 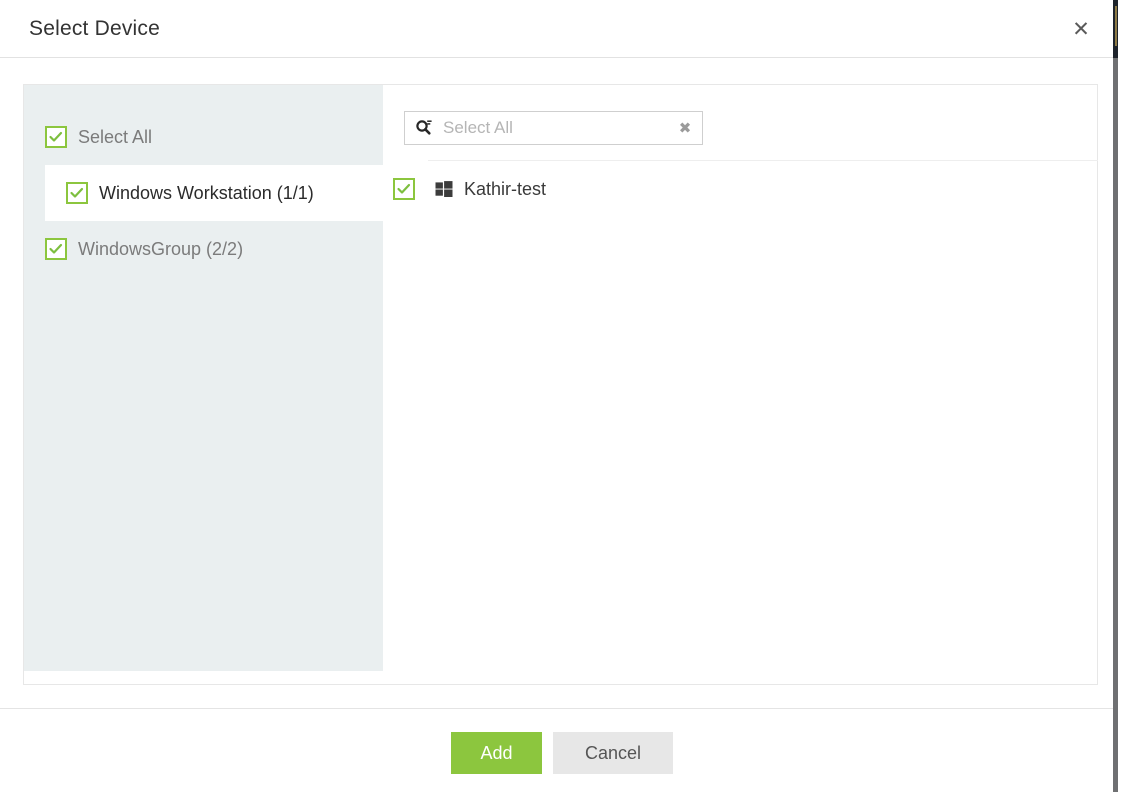 I want to click on search-icon, so click(x=424, y=128).